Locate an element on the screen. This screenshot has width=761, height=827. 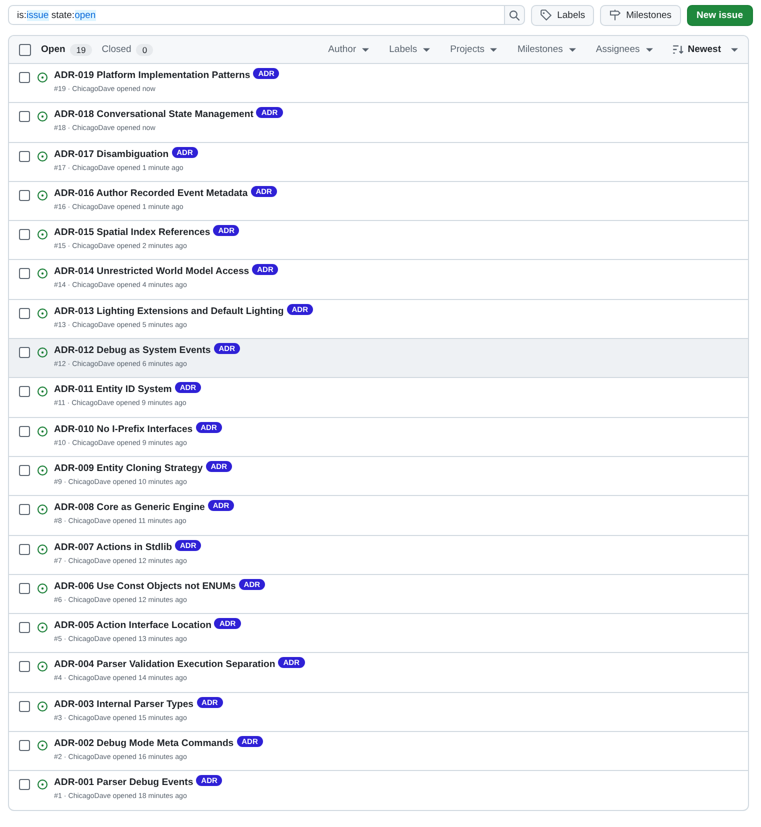
count-badge: 0 is located at coordinates (145, 50).